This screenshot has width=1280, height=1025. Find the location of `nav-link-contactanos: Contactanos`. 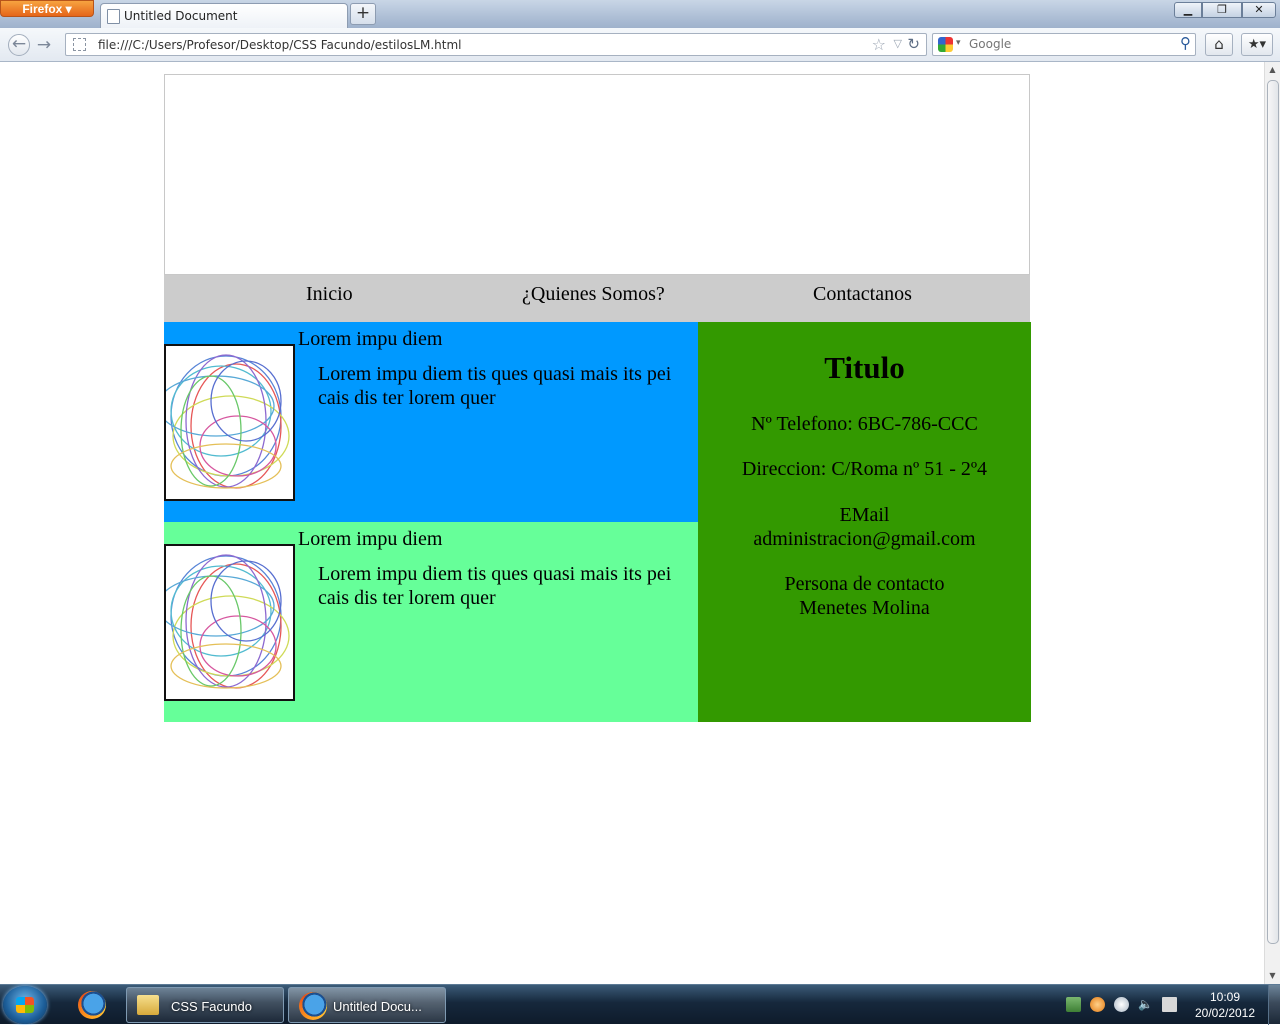

nav-link-contactanos: Contactanos is located at coordinates (862, 294).